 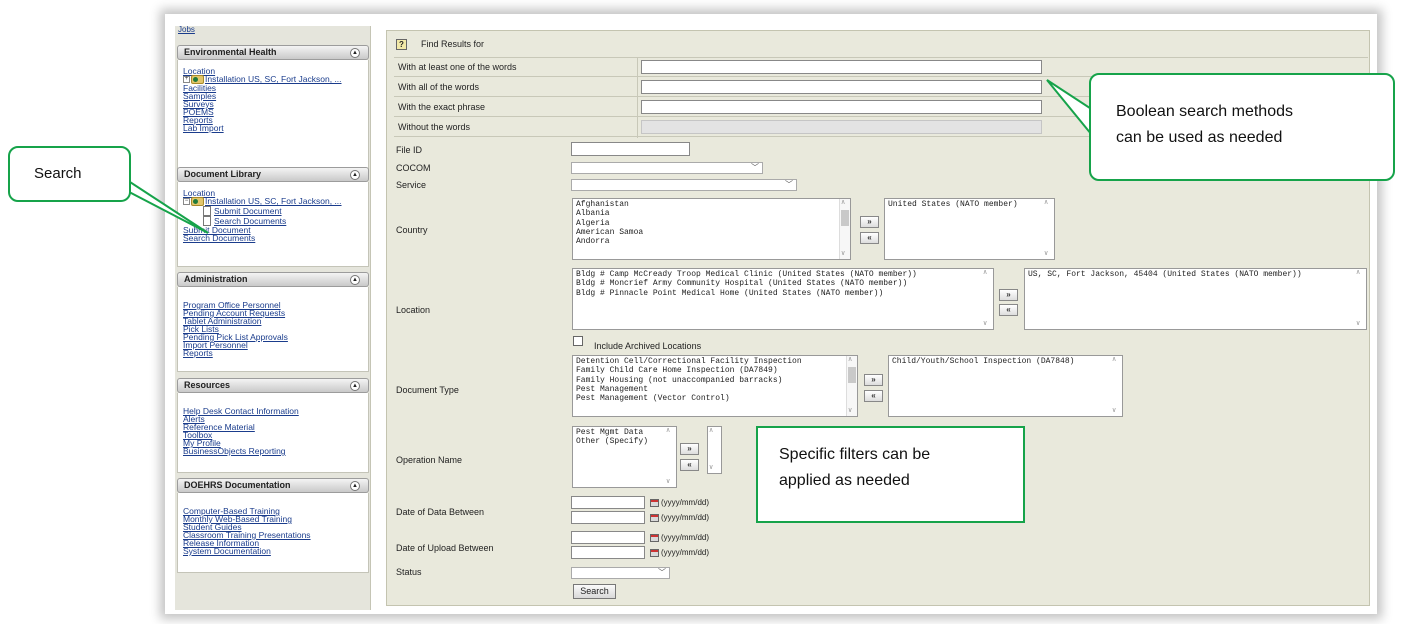 What do you see at coordinates (855, 454) in the screenshot?
I see `filters-callout-line1: Specific filters can be` at bounding box center [855, 454].